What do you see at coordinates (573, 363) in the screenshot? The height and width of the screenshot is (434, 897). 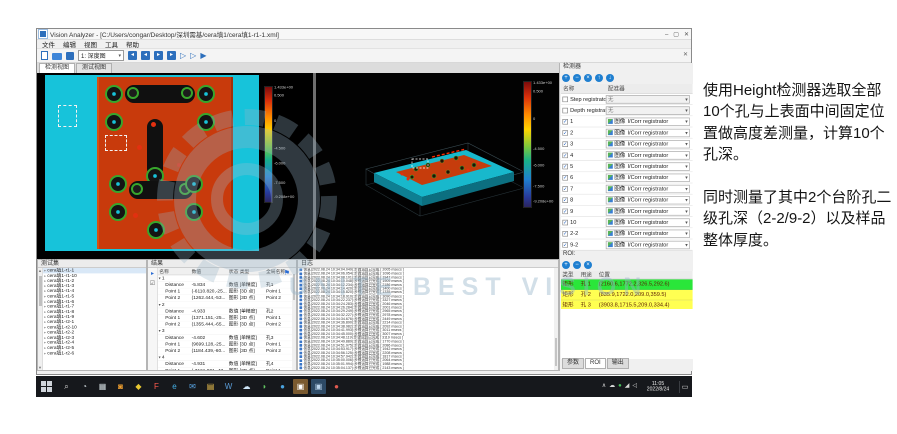 I see `panel-tab: 参数` at bounding box center [573, 363].